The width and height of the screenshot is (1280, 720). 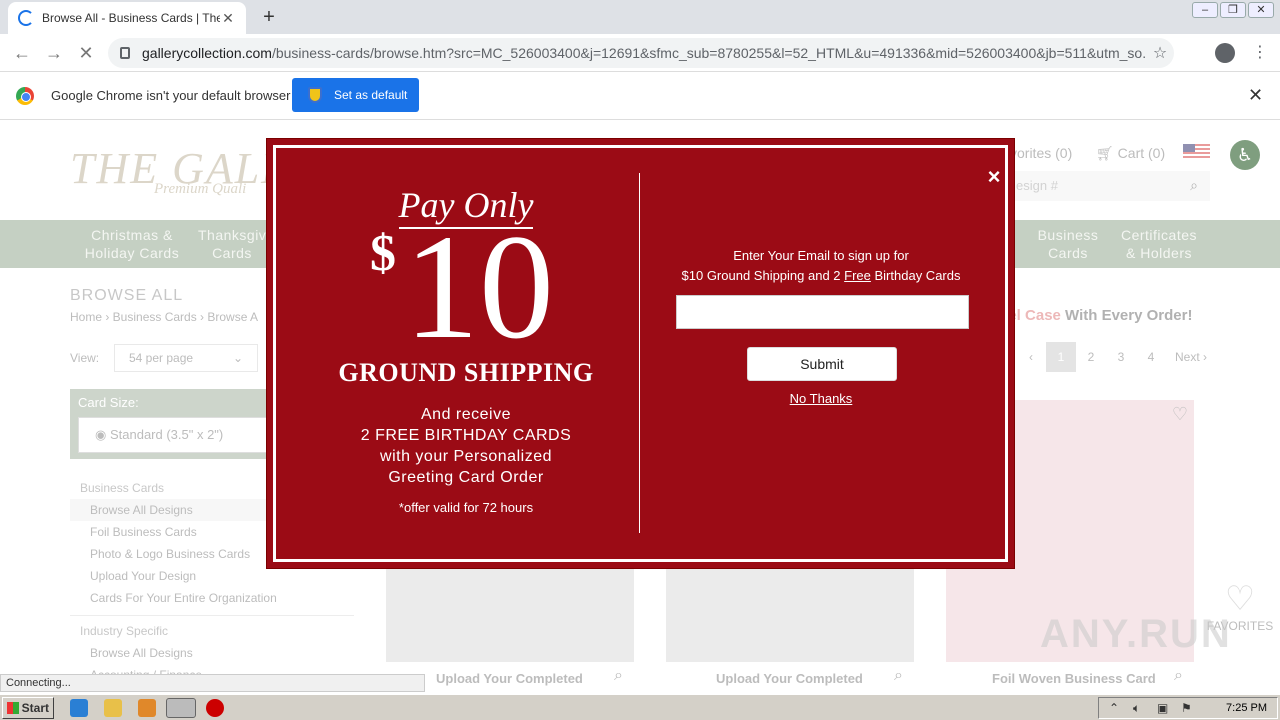 I want to click on watermark-logo: ANY.RUN, so click(x=1136, y=634).